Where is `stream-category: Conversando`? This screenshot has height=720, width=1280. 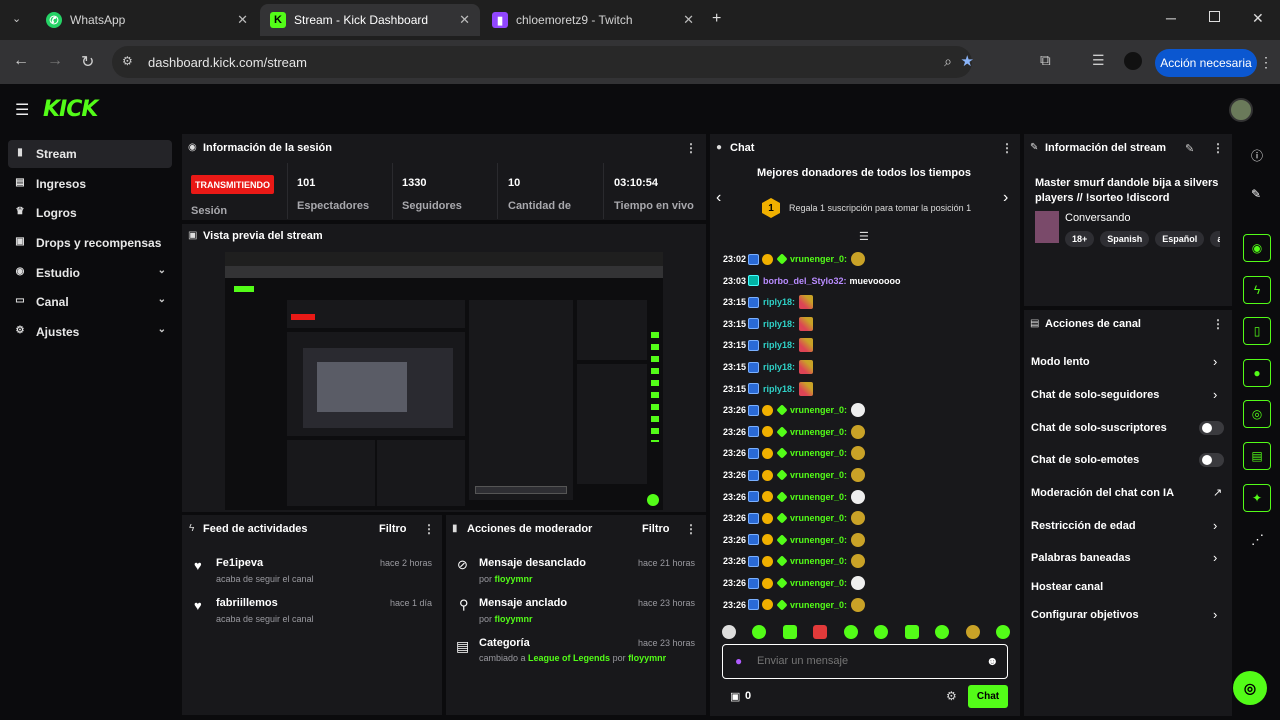 stream-category: Conversando is located at coordinates (1097, 218).